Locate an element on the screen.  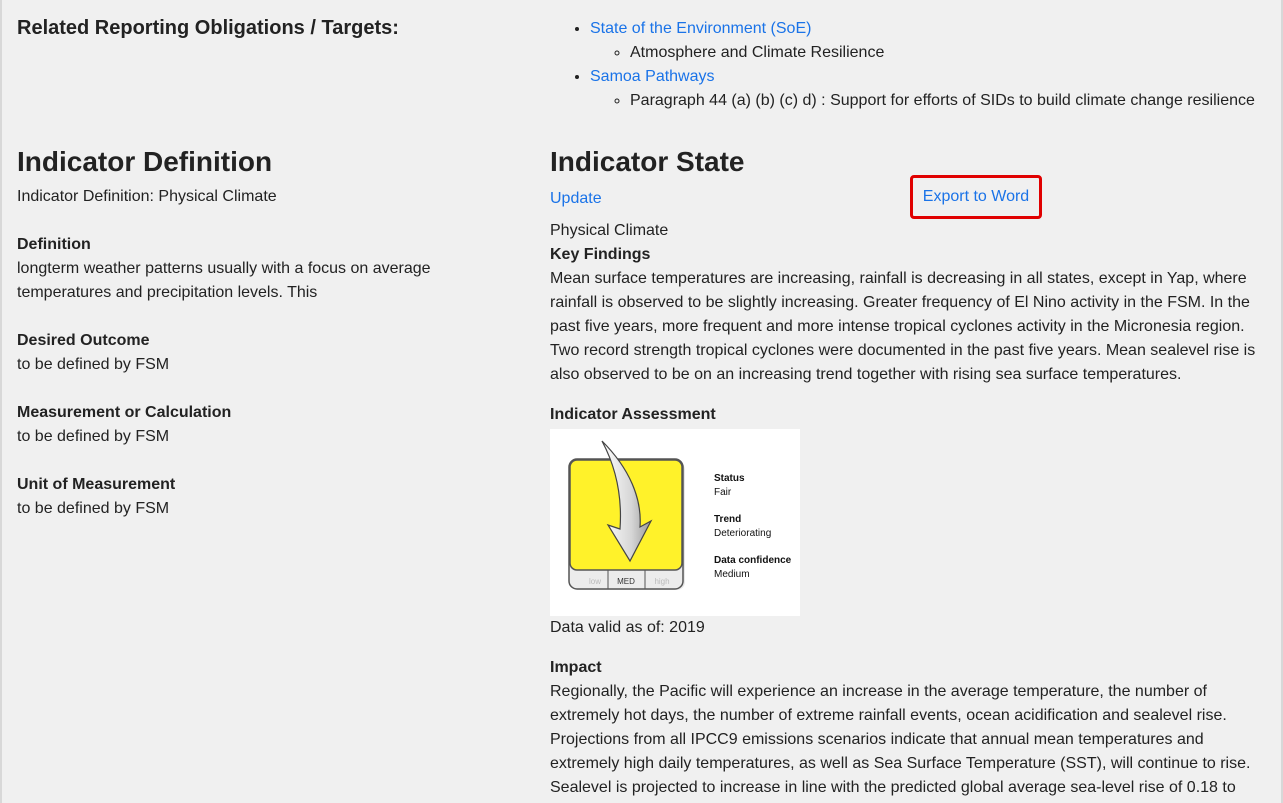
obligation-link-samoa: Samoa Pathways is located at coordinates (652, 76).